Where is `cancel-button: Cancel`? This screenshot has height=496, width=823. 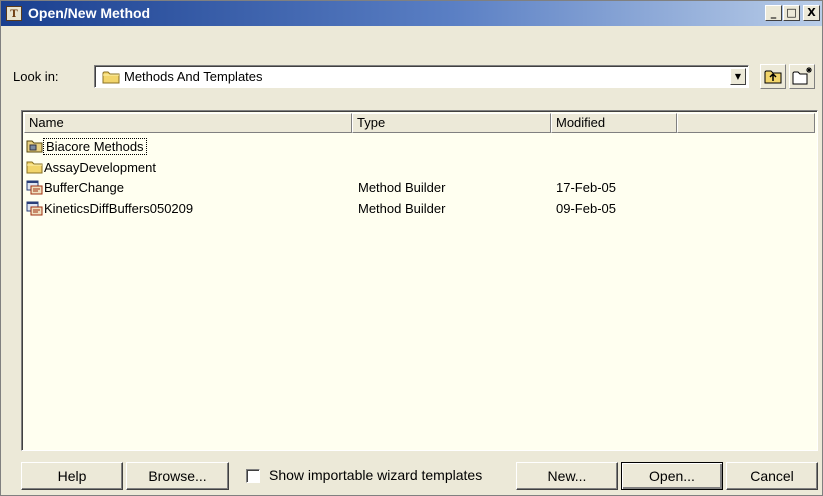
cancel-button: Cancel is located at coordinates (772, 476).